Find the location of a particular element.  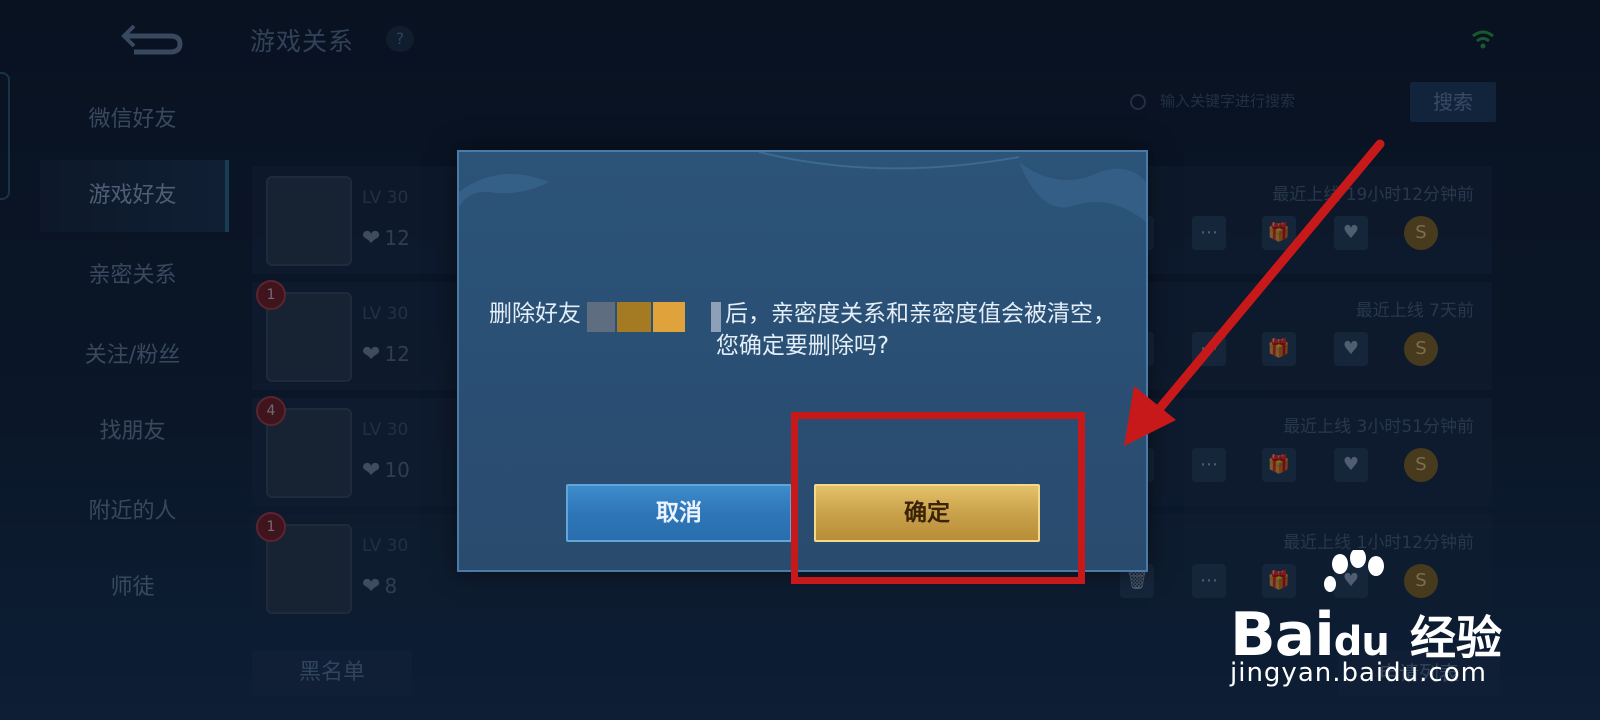

message-suffix: 后，亲密度关系和亲密度值会被清空，您确定要删除吗? is located at coordinates (915, 330).